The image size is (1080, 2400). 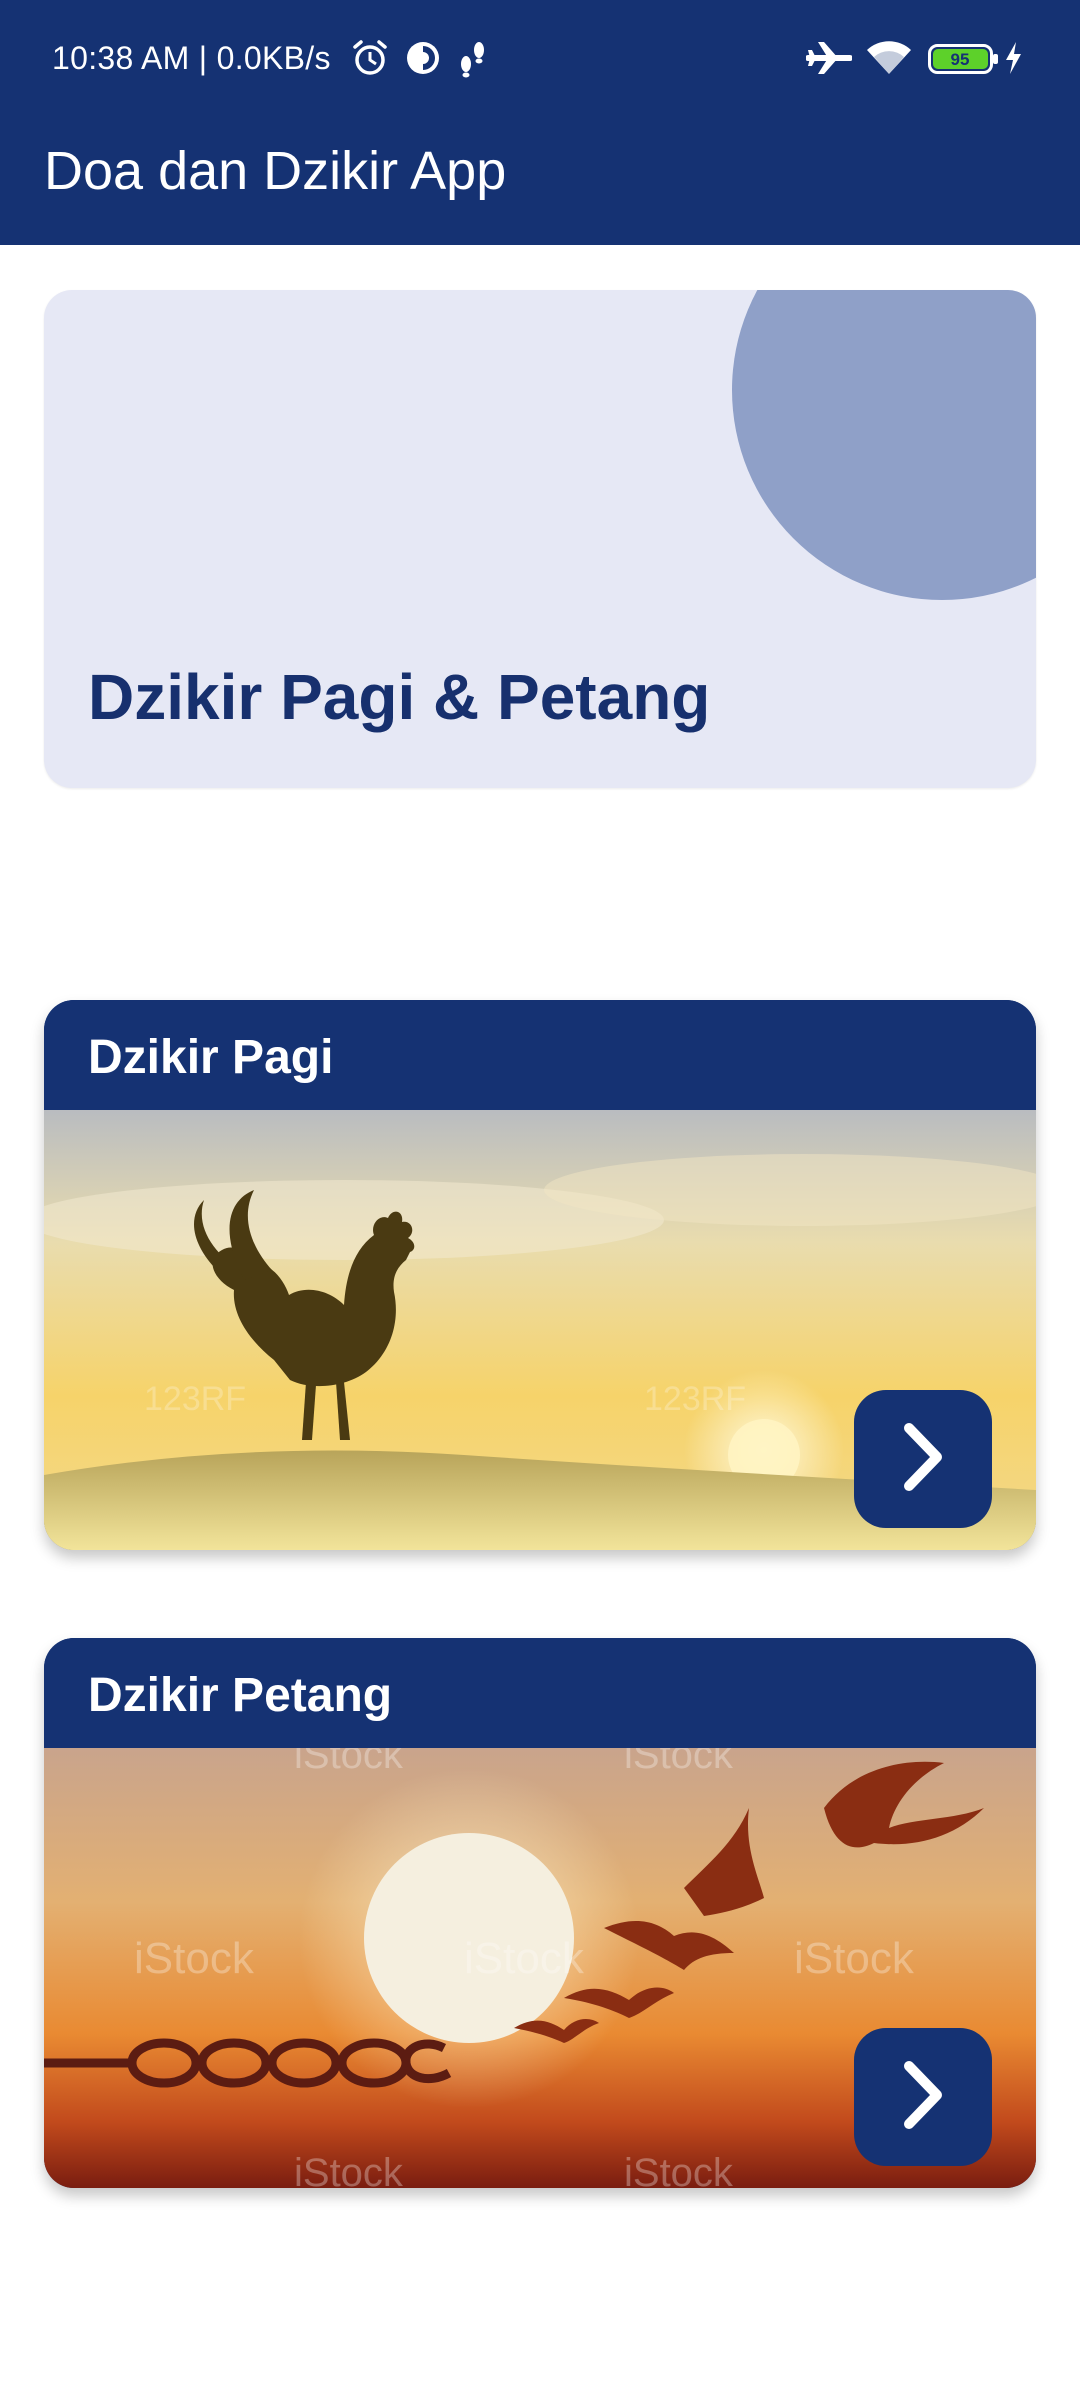 I want to click on card-title: Dzikir Petang, so click(x=240, y=1695).